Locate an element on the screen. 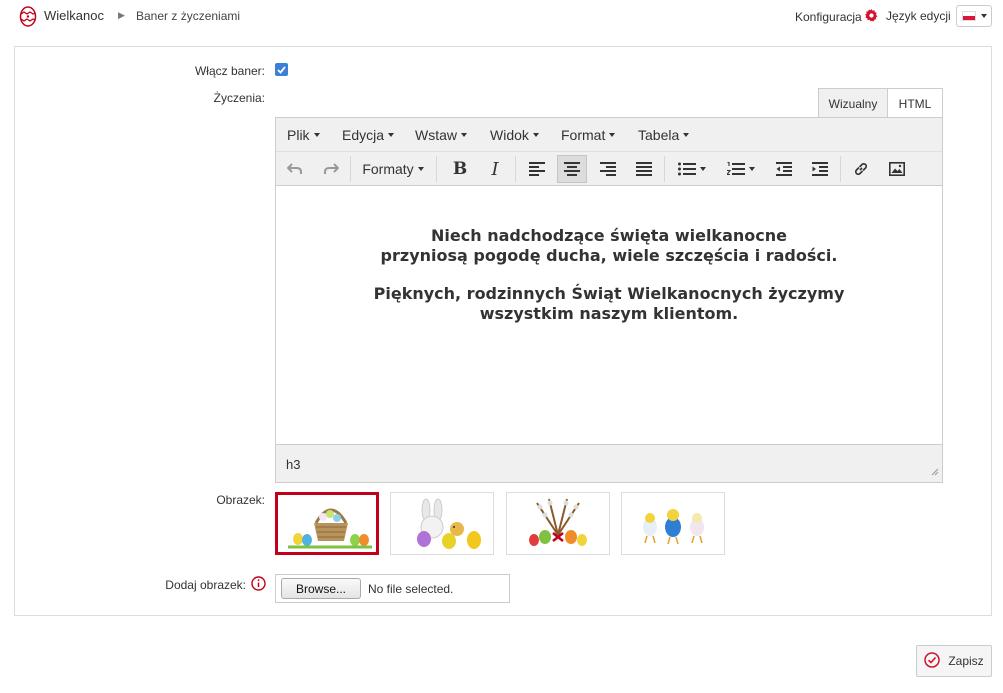 The width and height of the screenshot is (1003, 693). info-icon is located at coordinates (258, 585).